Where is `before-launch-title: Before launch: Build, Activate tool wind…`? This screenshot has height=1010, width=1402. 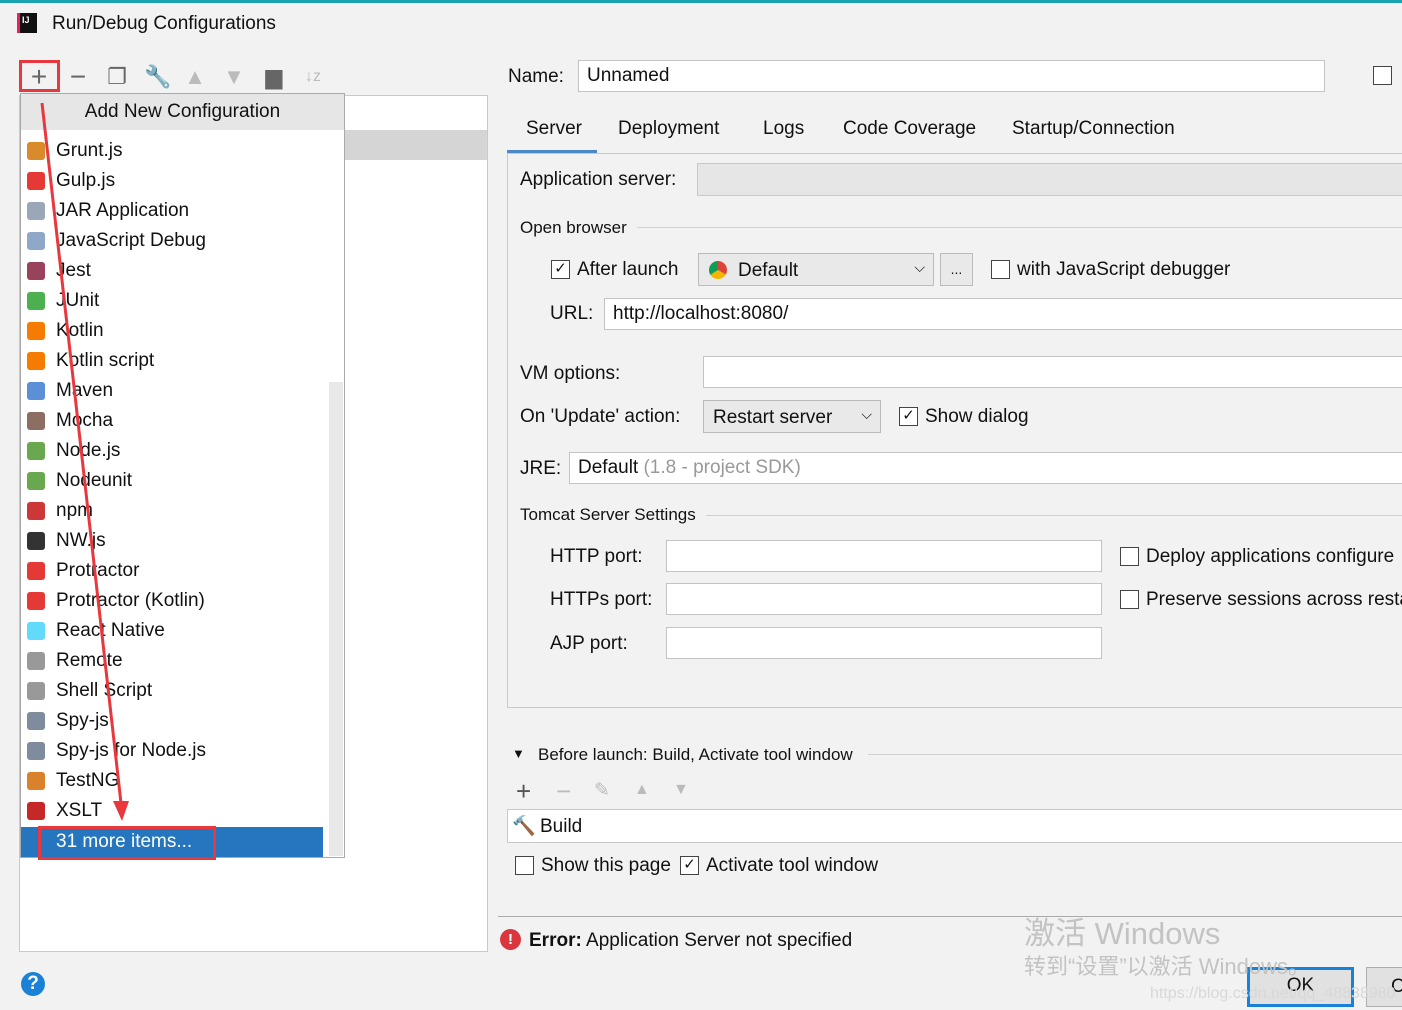 before-launch-title: Before launch: Build, Activate tool wind… is located at coordinates (695, 754).